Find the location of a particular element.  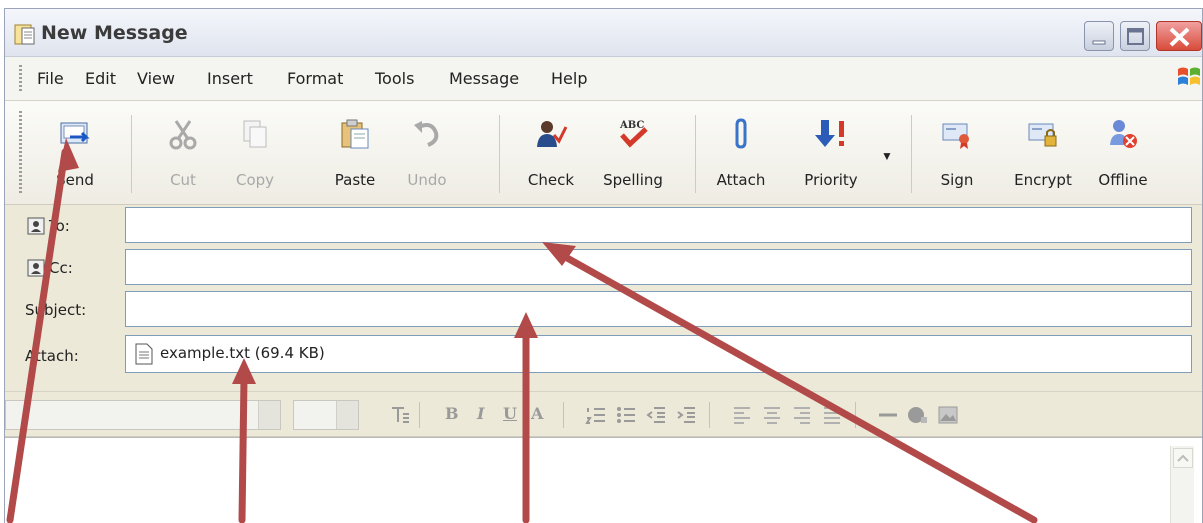

check-button: Check is located at coordinates (551, 155).